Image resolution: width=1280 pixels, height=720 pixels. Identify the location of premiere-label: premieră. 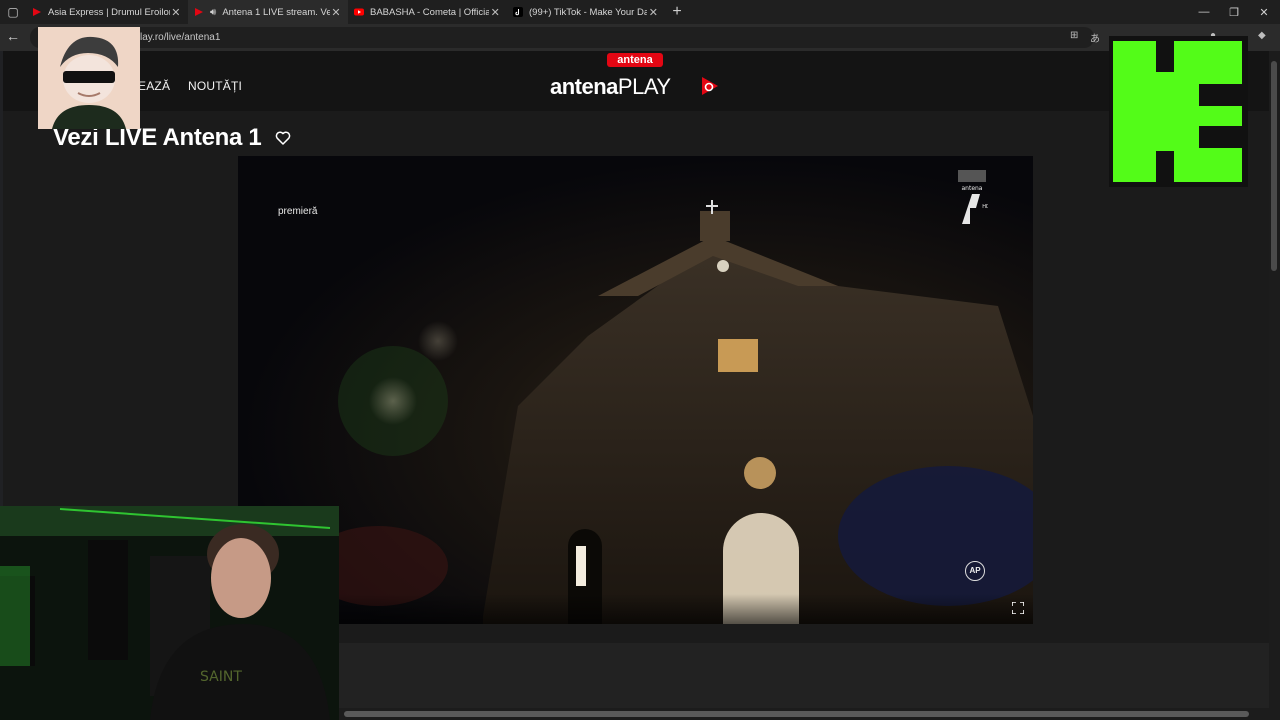
(298, 211).